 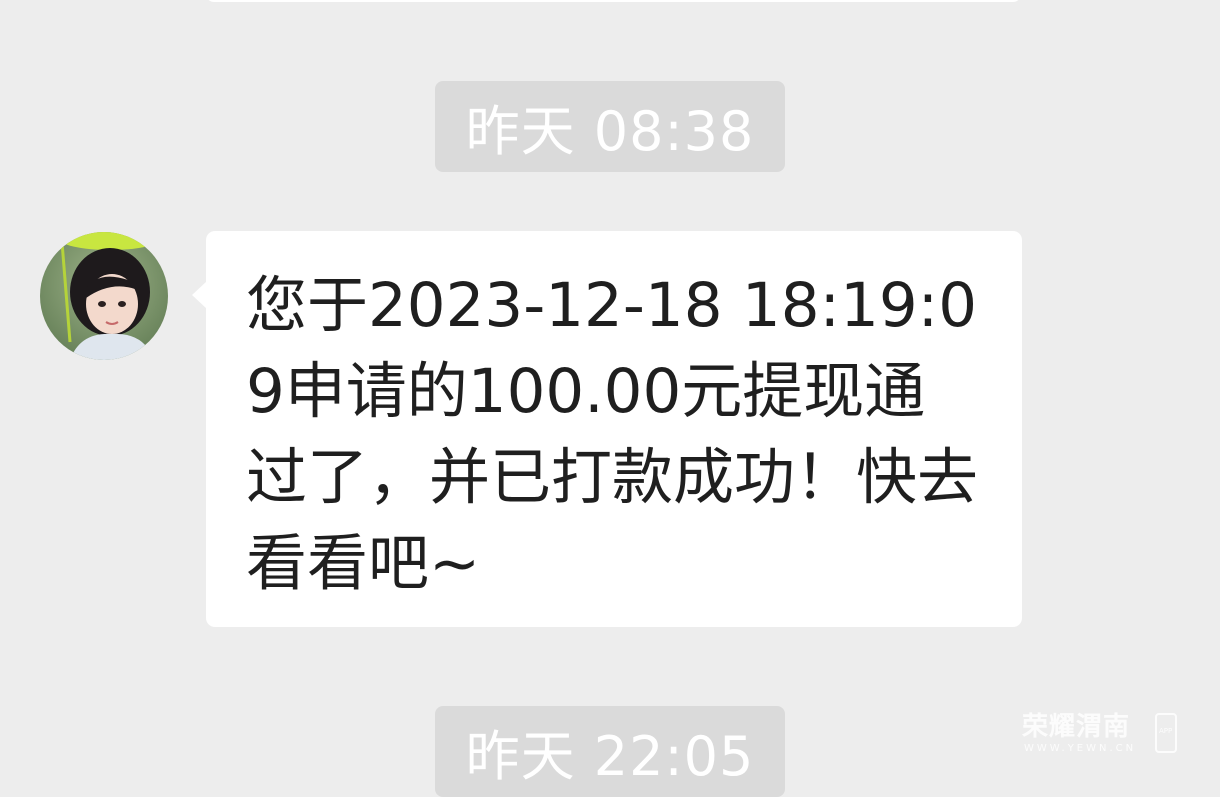 I want to click on timestamp-text: 昨天 08:38, so click(x=610, y=131).